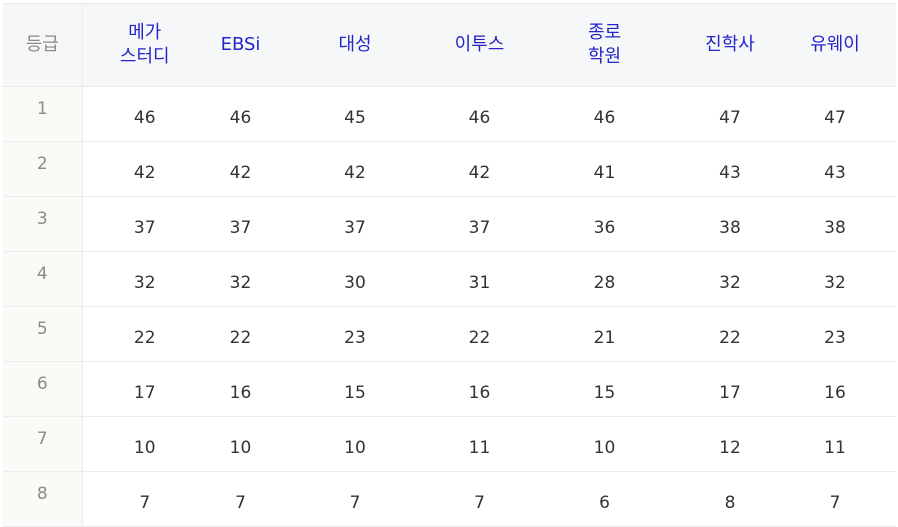 The height and width of the screenshot is (527, 898). I want to click on table-cell: 8, so click(730, 499).